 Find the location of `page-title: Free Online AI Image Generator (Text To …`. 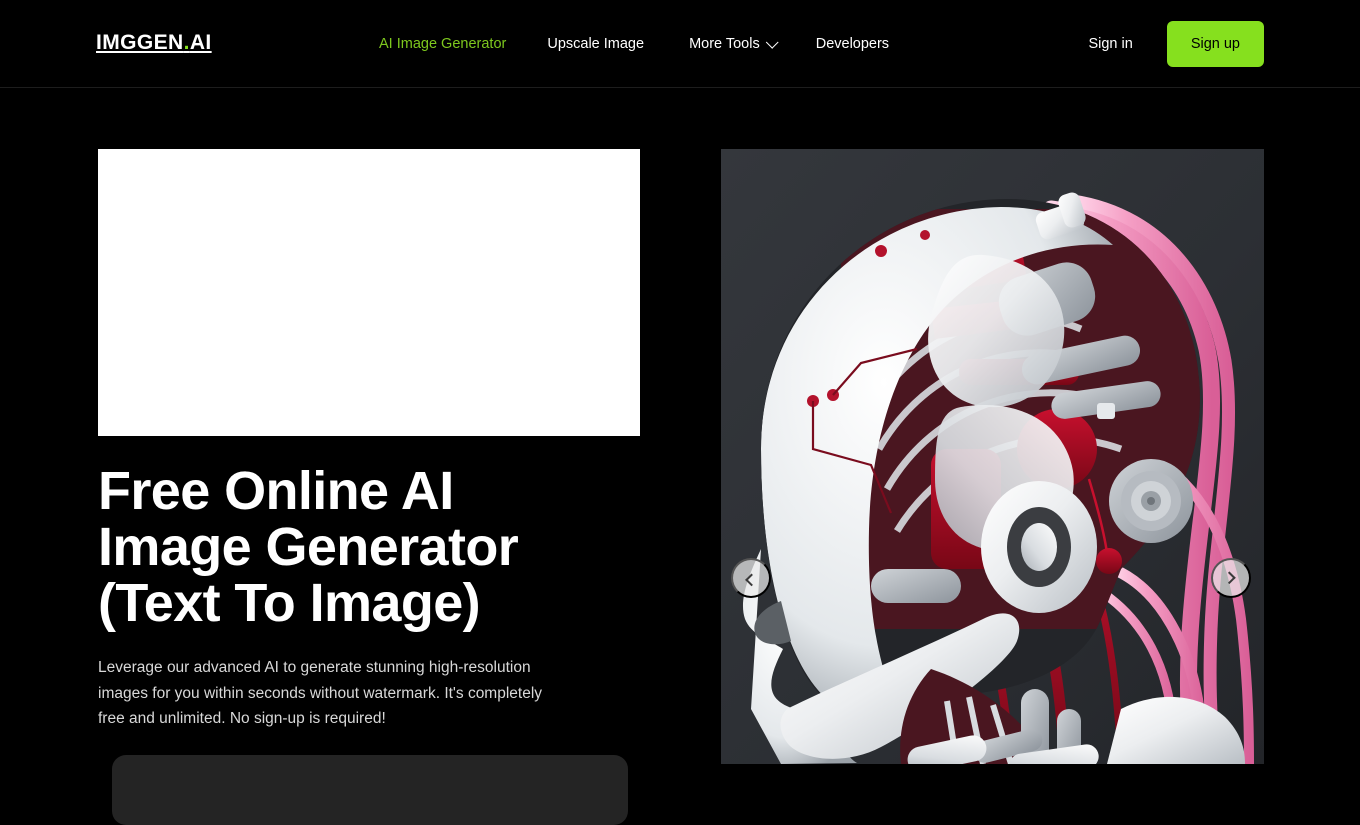

page-title: Free Online AI Image Generator (Text To … is located at coordinates (308, 547).